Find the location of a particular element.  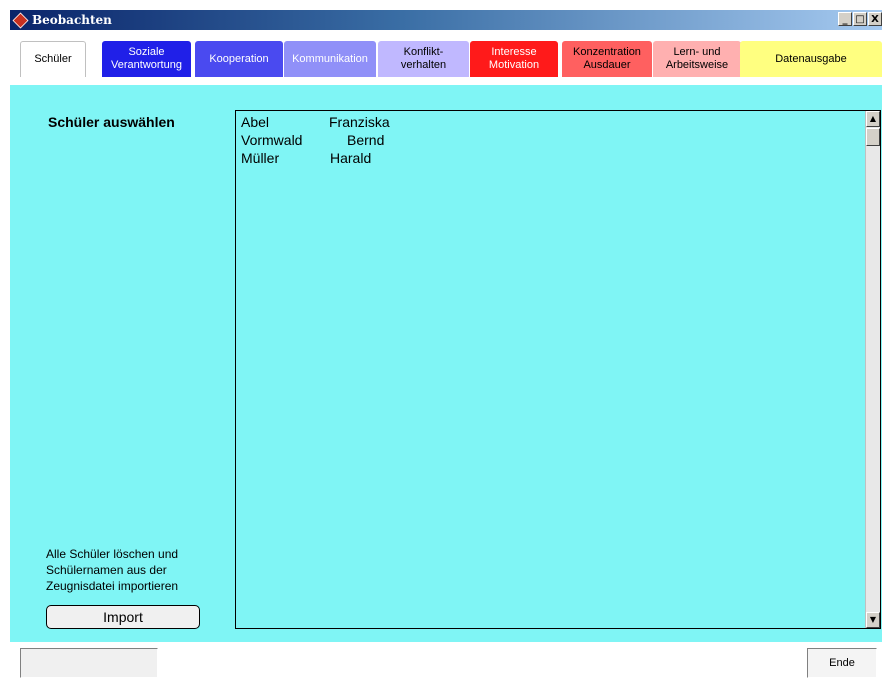

tab-label: Konflikt-verhalten is located at coordinates (423, 58).